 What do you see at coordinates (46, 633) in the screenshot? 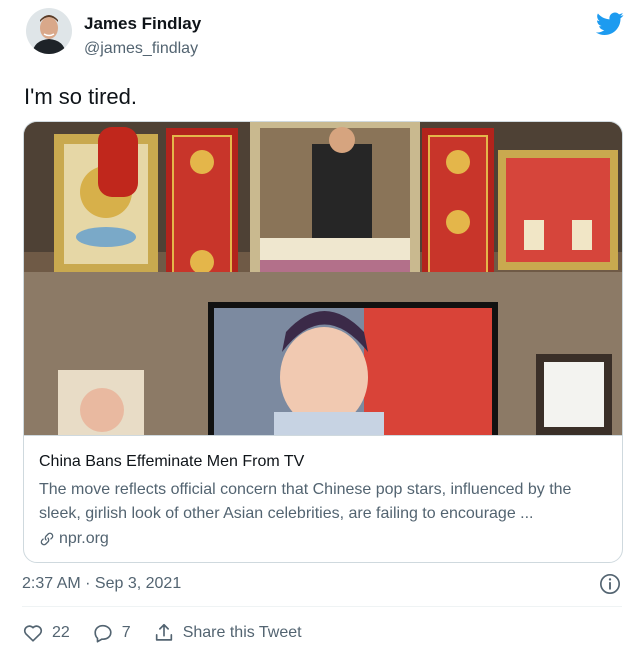
I see `like-button: 22` at bounding box center [46, 633].